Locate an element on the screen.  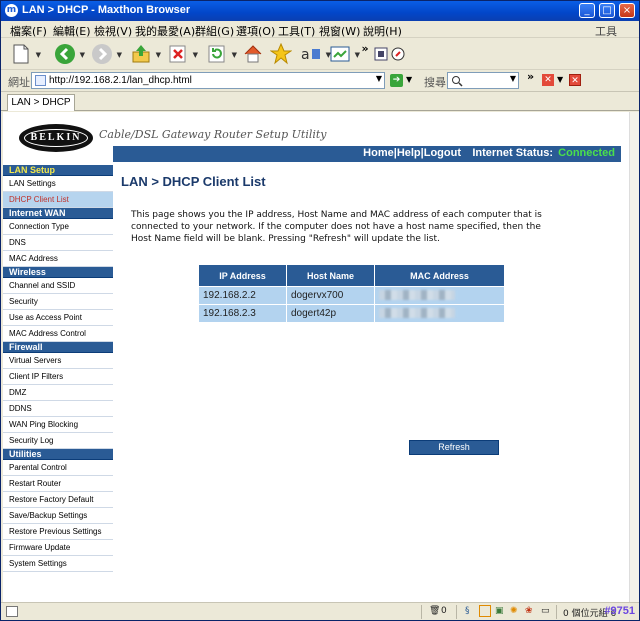
sidebar-item-virtual-servers: Virtual Servers is located at coordinates (58, 361).